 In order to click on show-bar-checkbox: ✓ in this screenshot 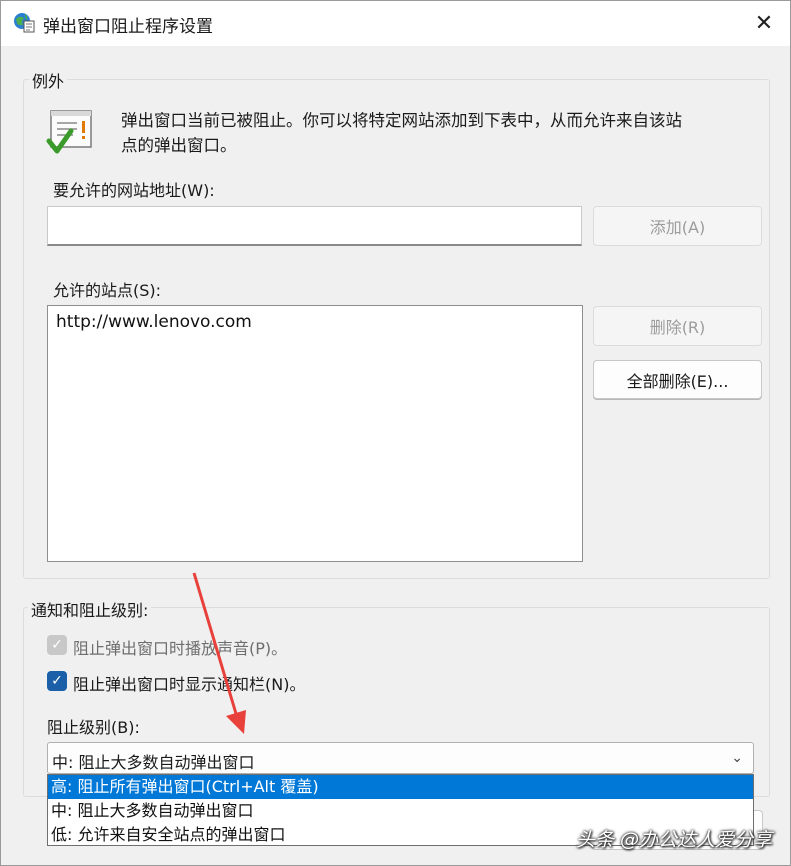, I will do `click(57, 681)`.